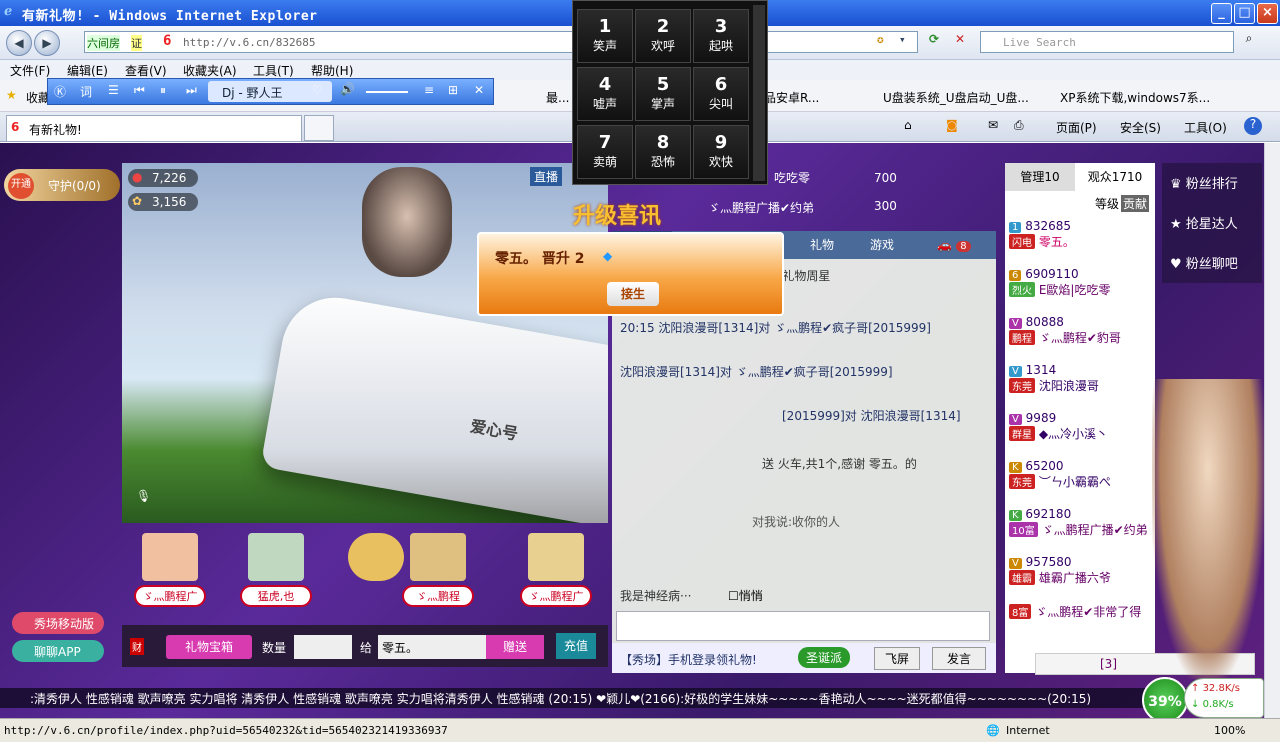 This screenshot has height=742, width=1280. What do you see at coordinates (546, 176) in the screenshot?
I see `live-badge: 直播` at bounding box center [546, 176].